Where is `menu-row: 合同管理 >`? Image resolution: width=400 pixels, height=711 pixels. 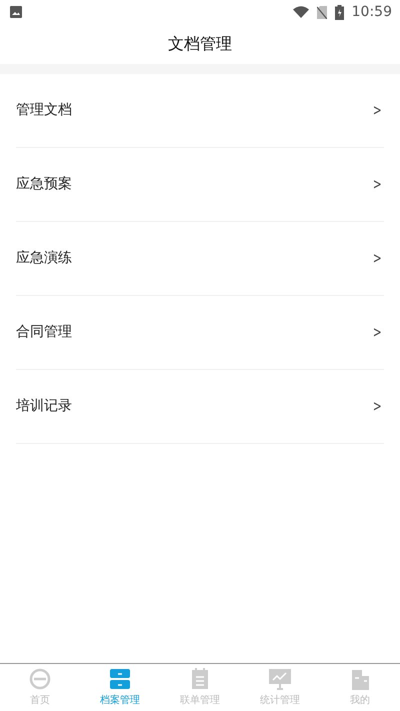
menu-row: 合同管理 > is located at coordinates (200, 333).